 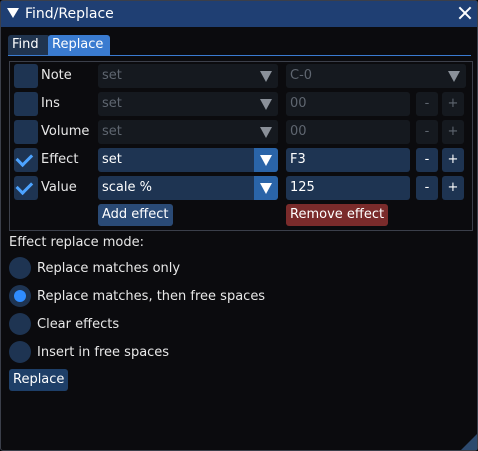 What do you see at coordinates (56, 75) in the screenshot?
I see `note-label: Note` at bounding box center [56, 75].